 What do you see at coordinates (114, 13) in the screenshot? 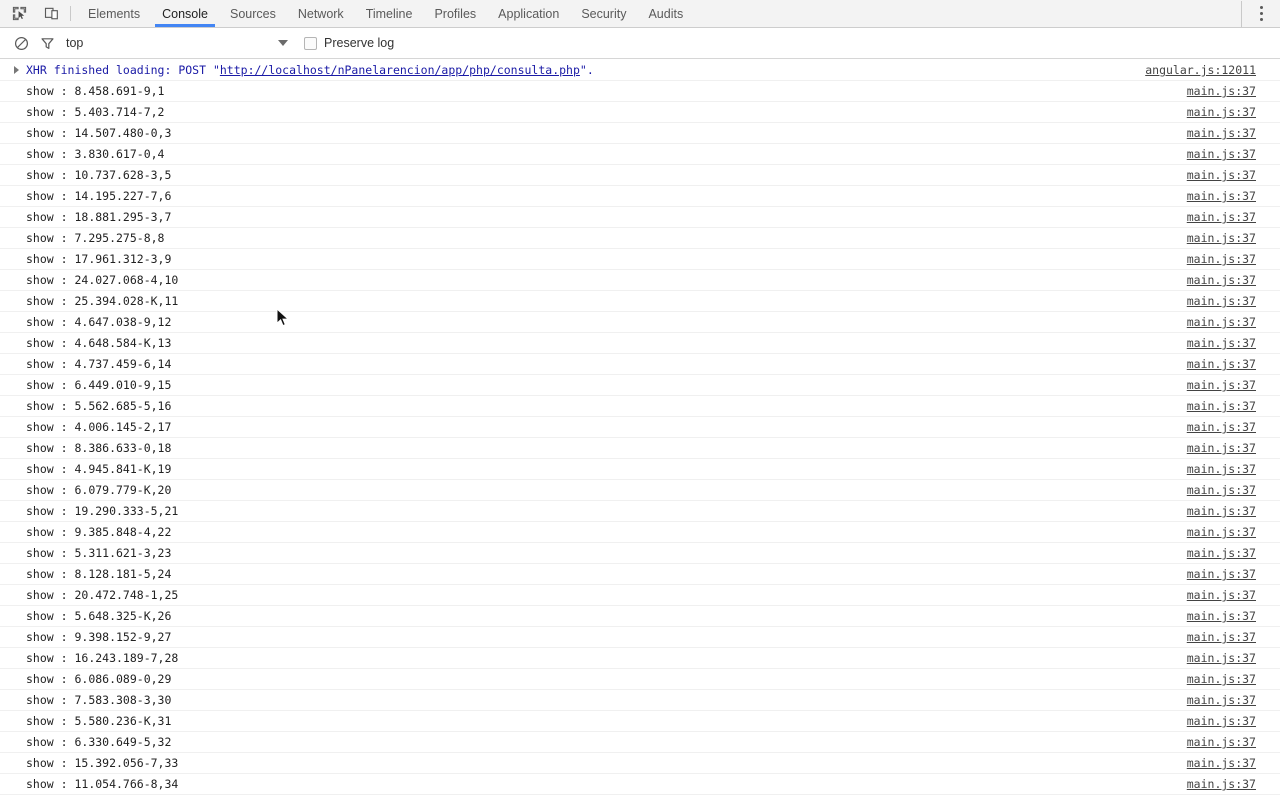
I see `tab-elements: Elements` at bounding box center [114, 13].